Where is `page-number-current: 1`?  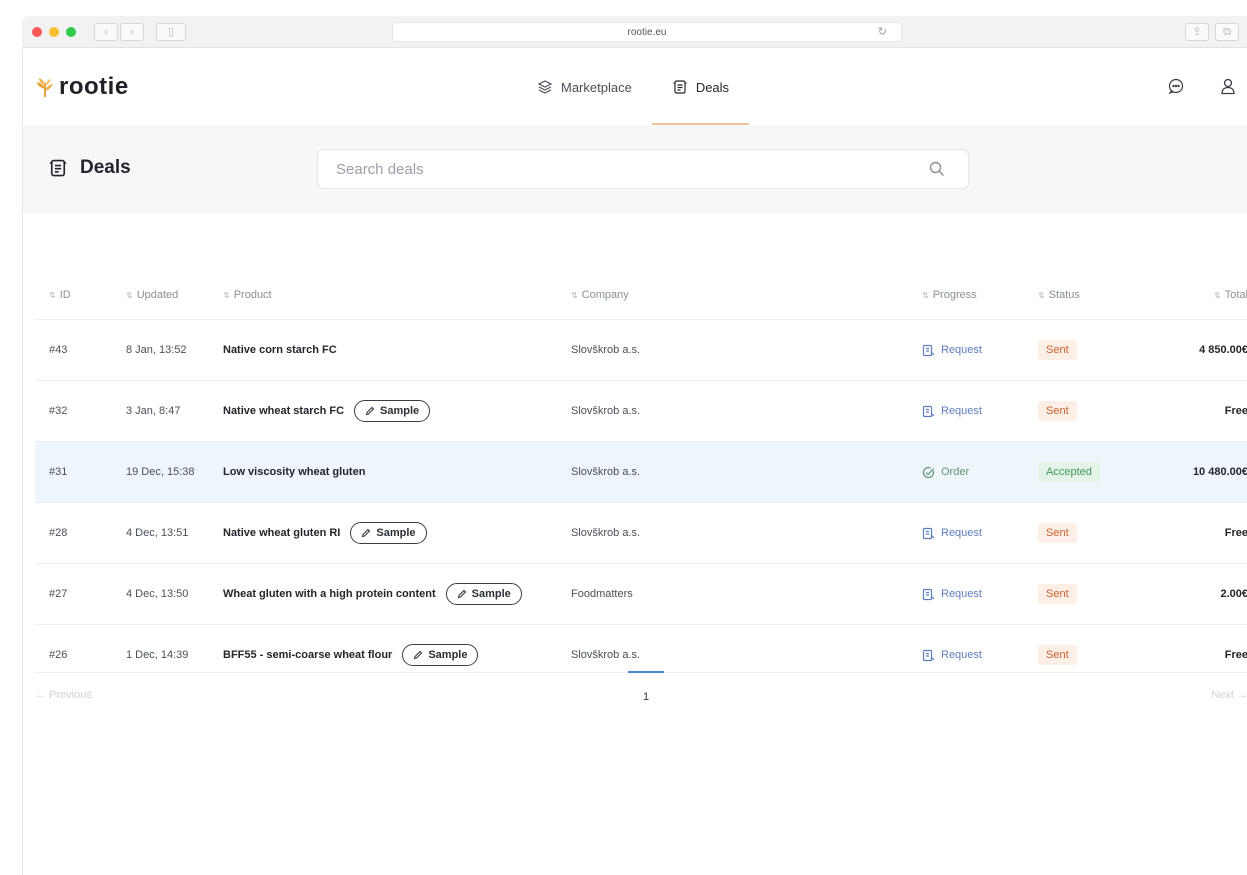
page-number-current: 1 is located at coordinates (646, 687).